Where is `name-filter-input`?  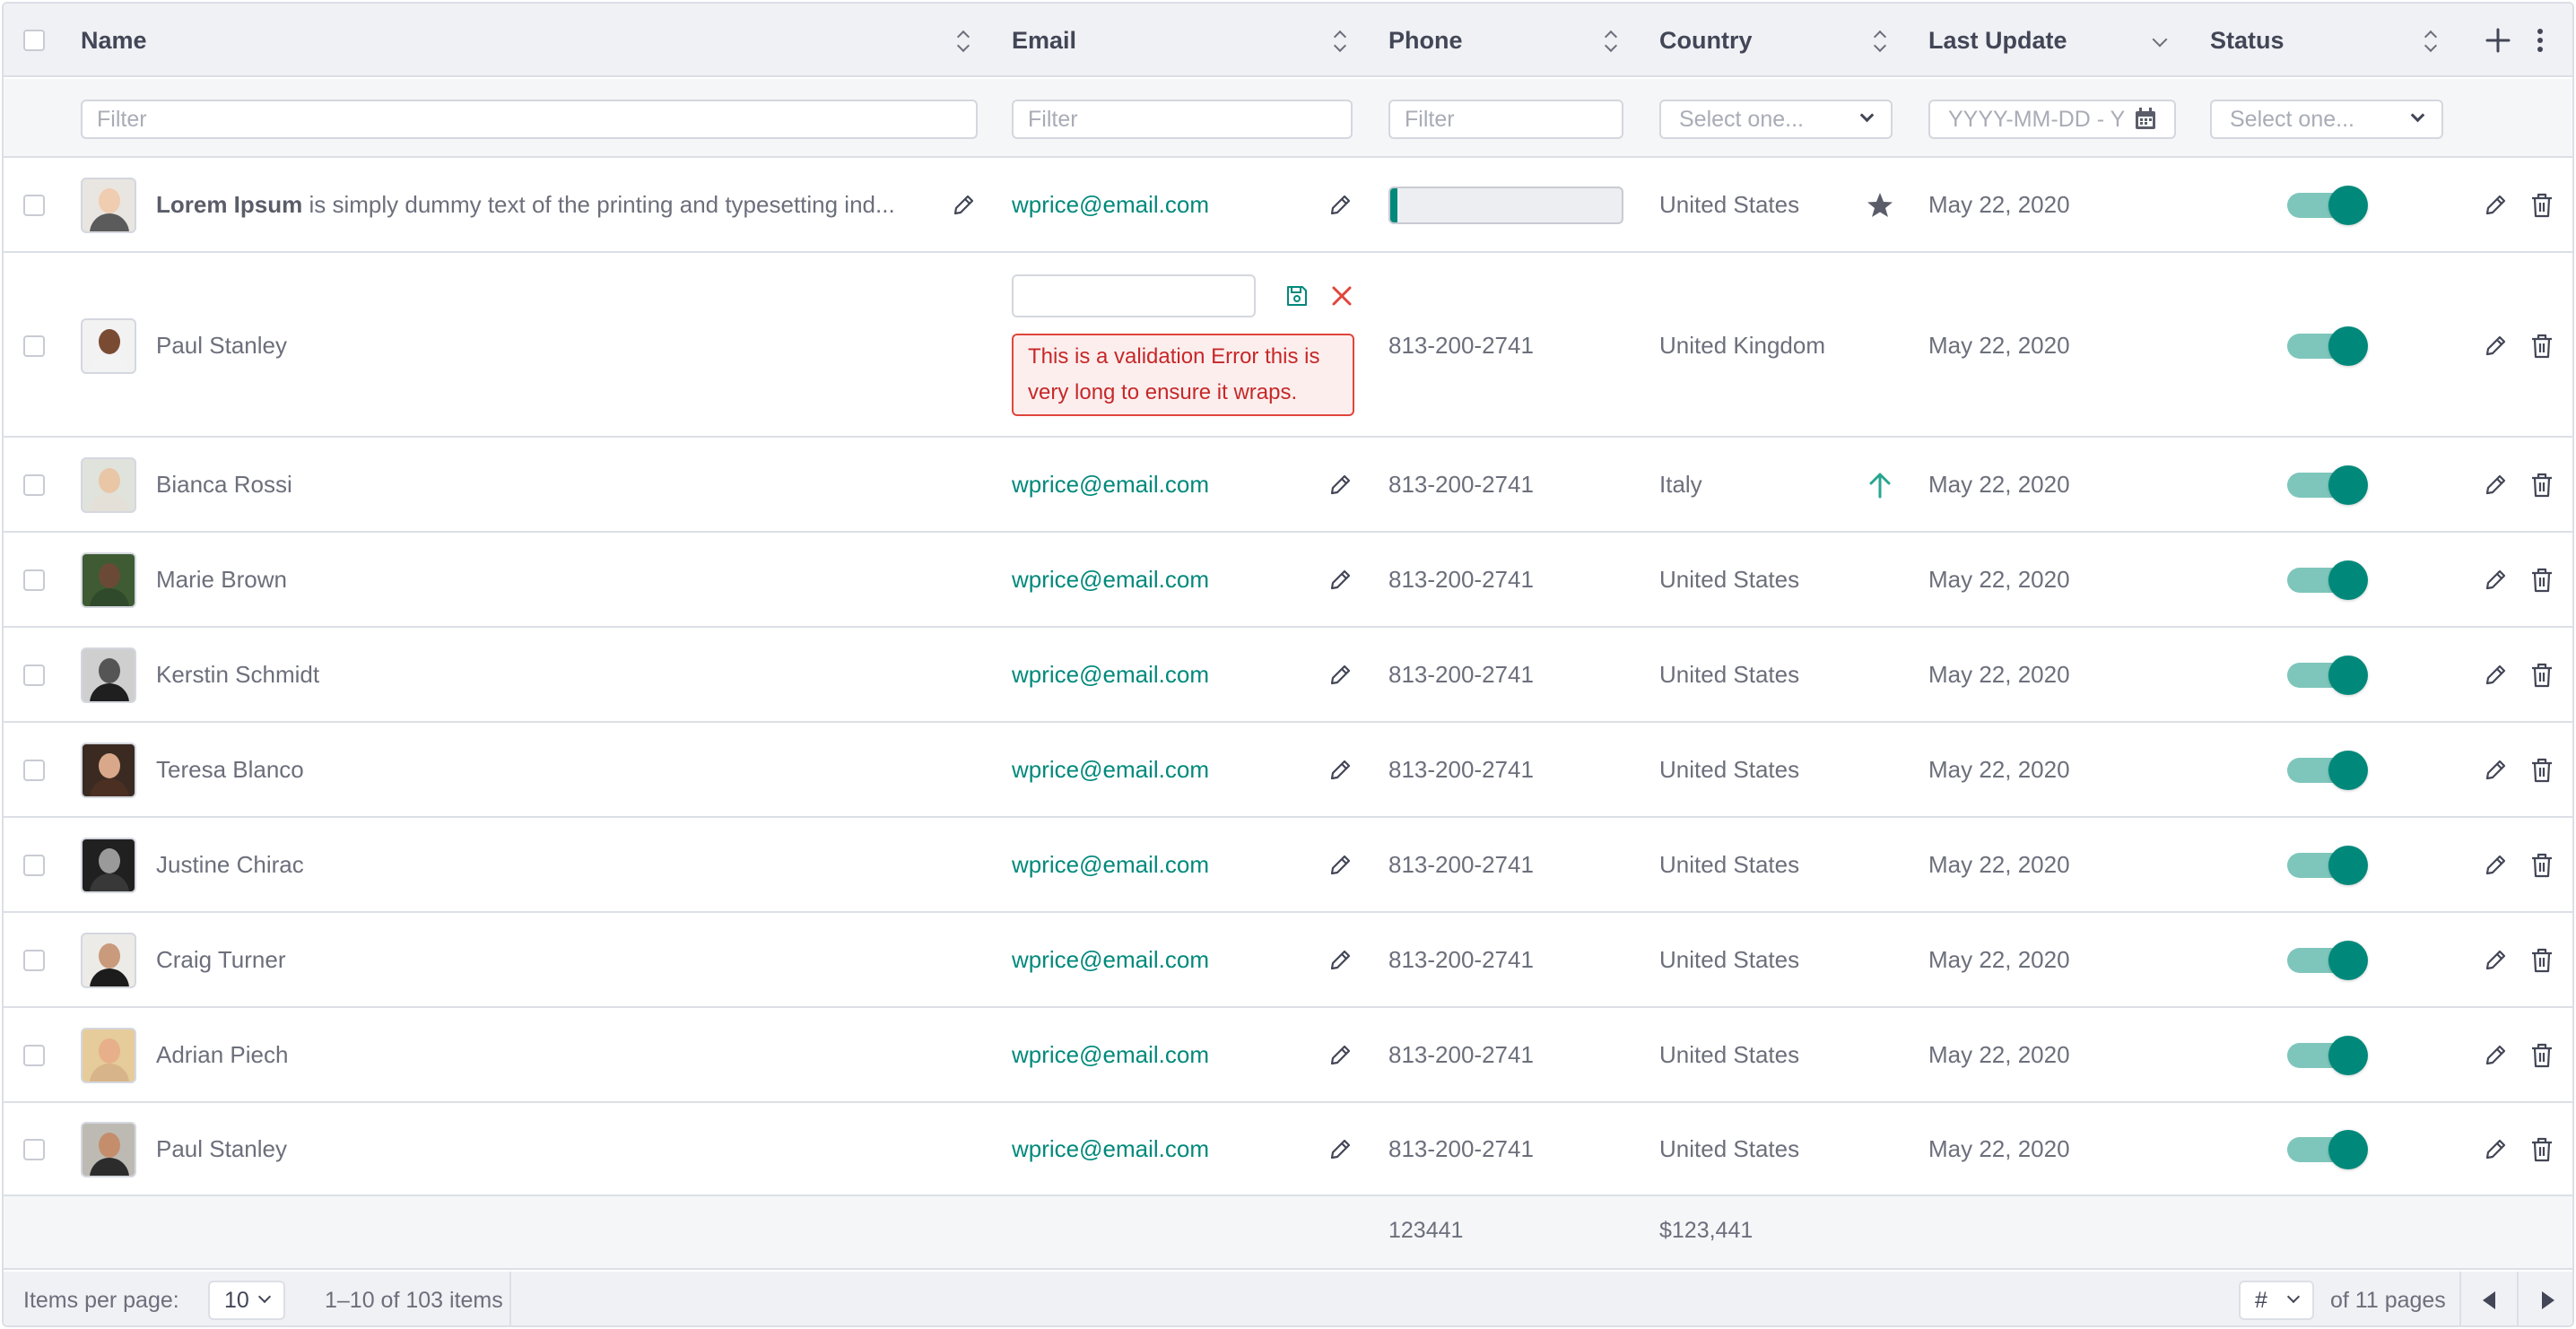
name-filter-input is located at coordinates (529, 119).